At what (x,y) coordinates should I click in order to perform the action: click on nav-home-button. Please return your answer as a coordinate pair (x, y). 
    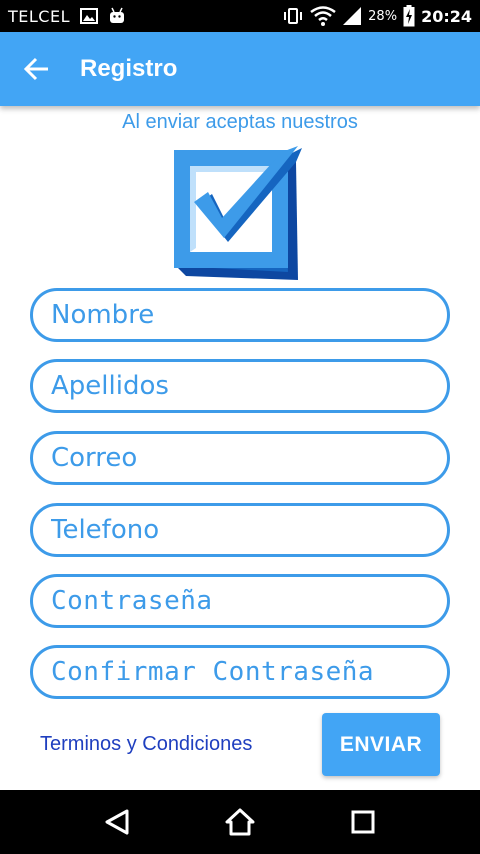
    Looking at the image, I should click on (240, 822).